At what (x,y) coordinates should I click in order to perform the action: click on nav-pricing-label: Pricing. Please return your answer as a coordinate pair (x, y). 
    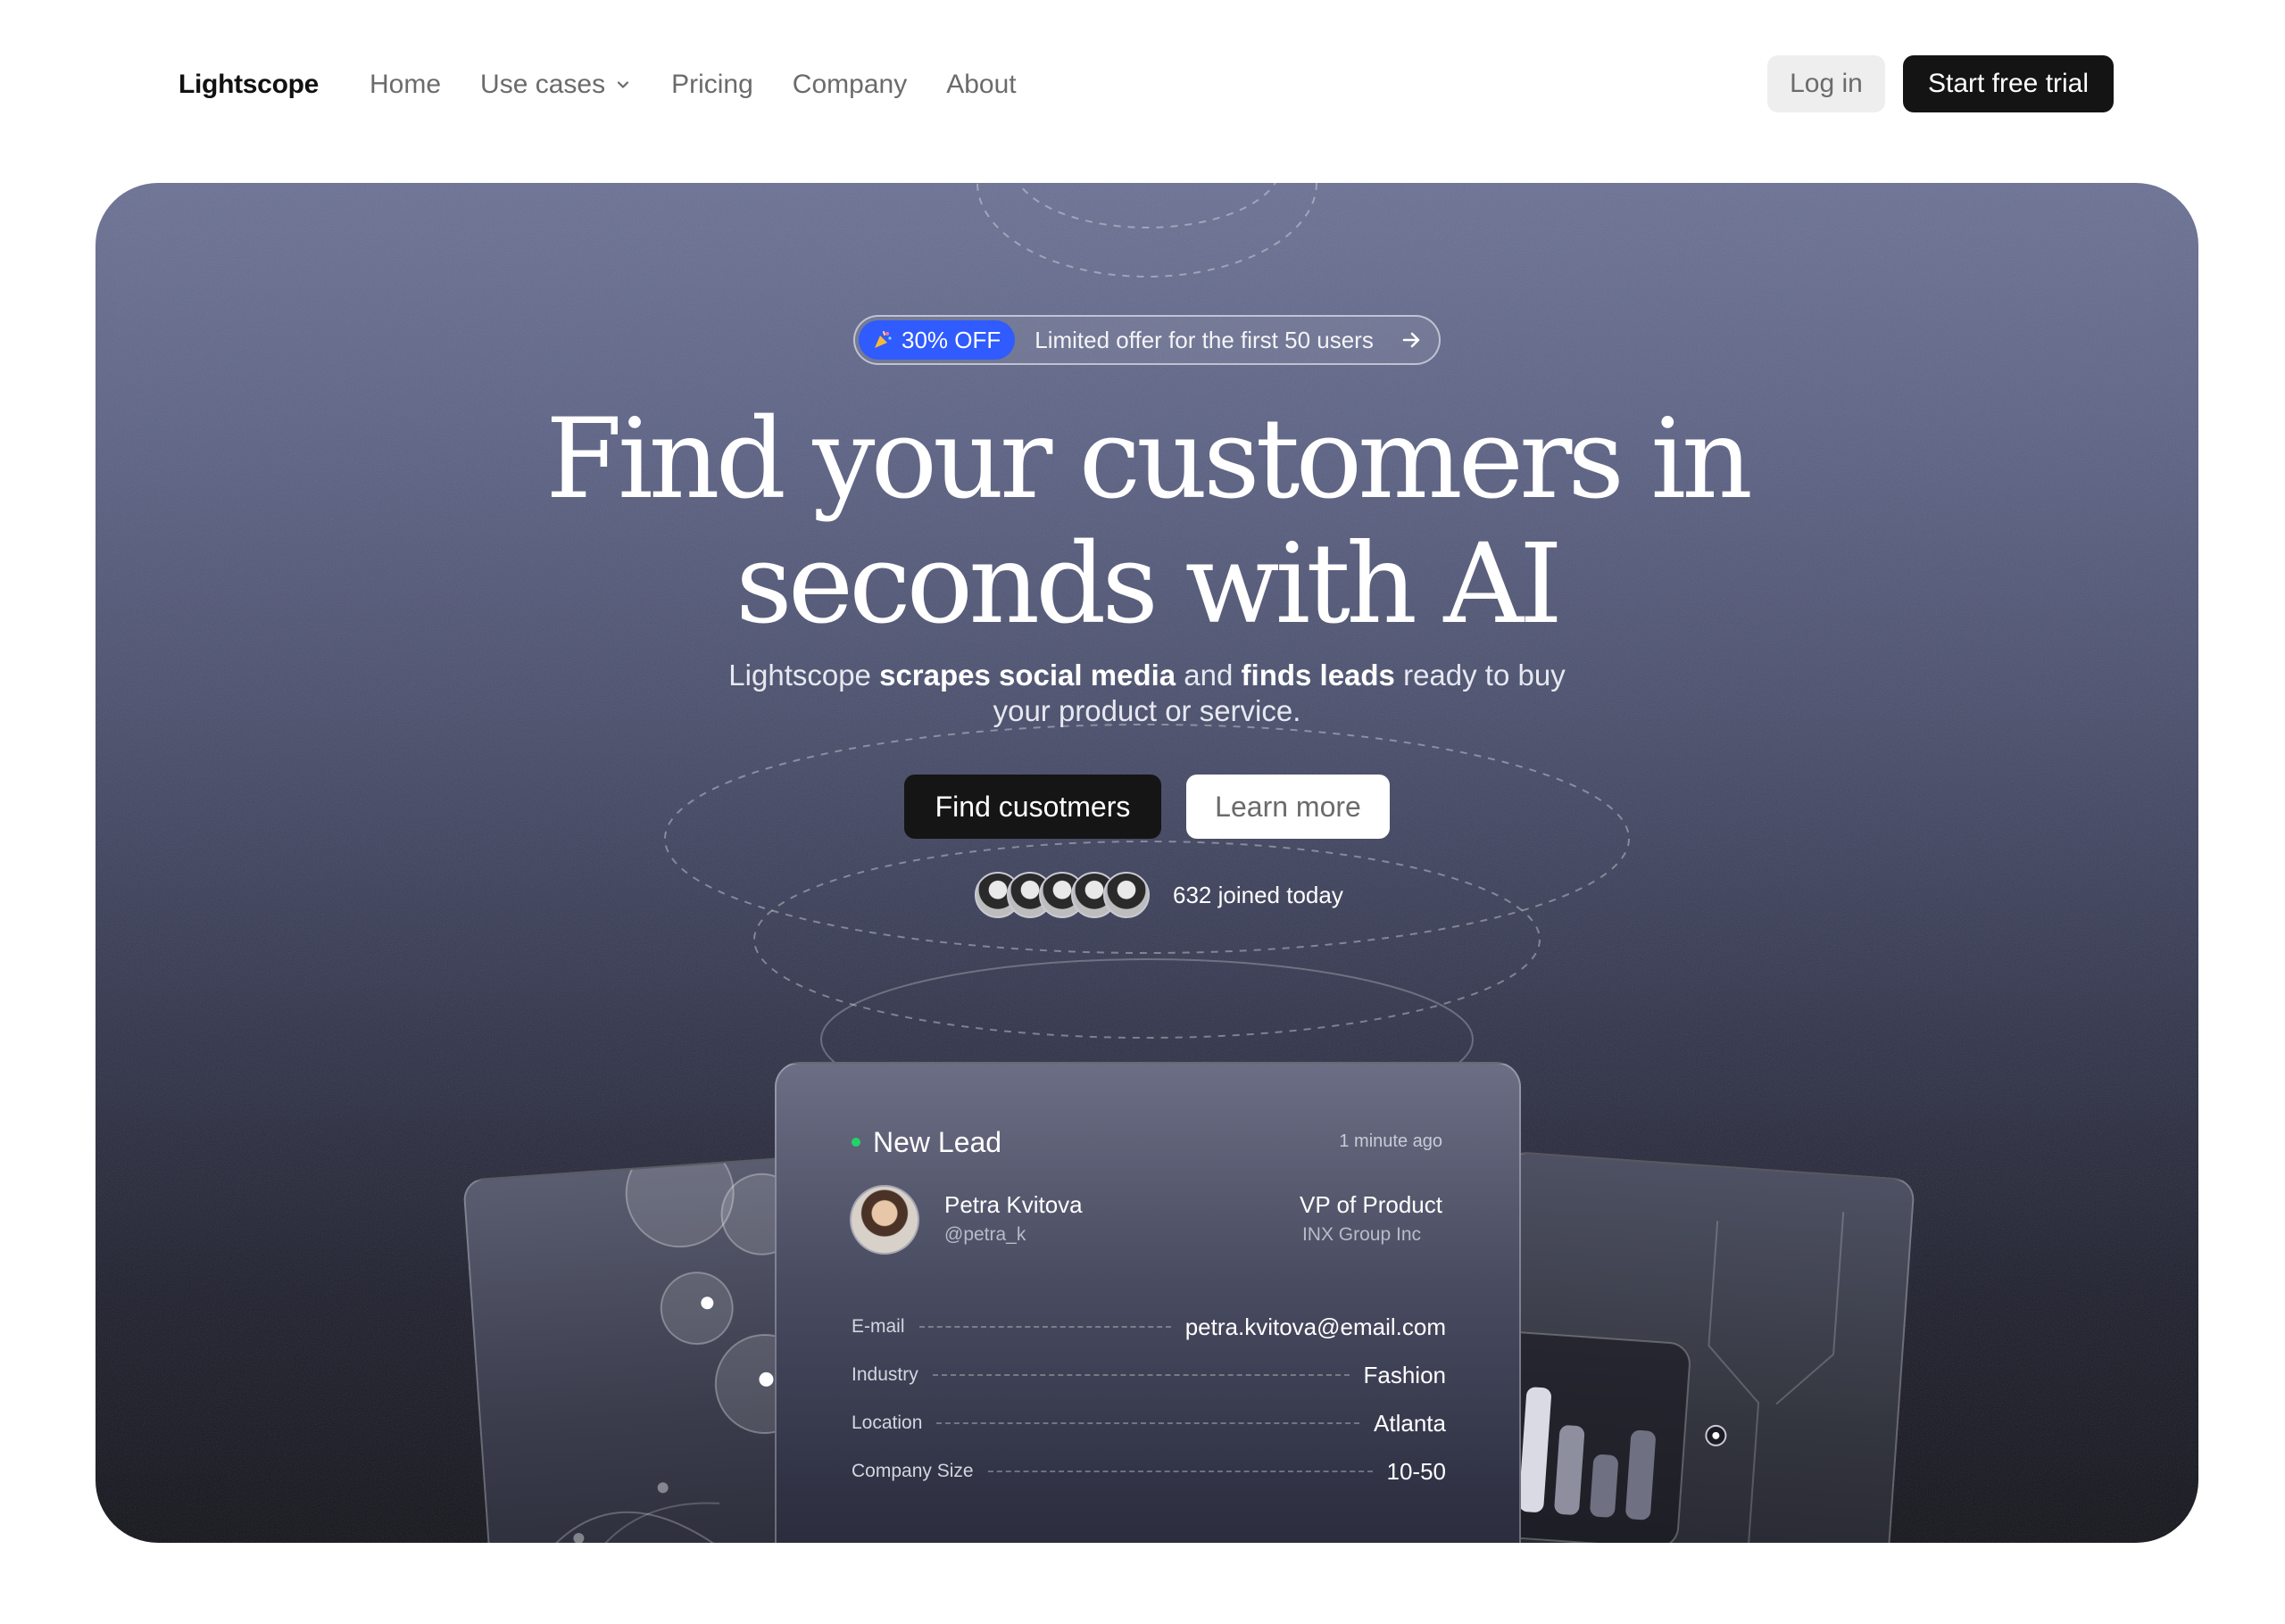
    Looking at the image, I should click on (712, 84).